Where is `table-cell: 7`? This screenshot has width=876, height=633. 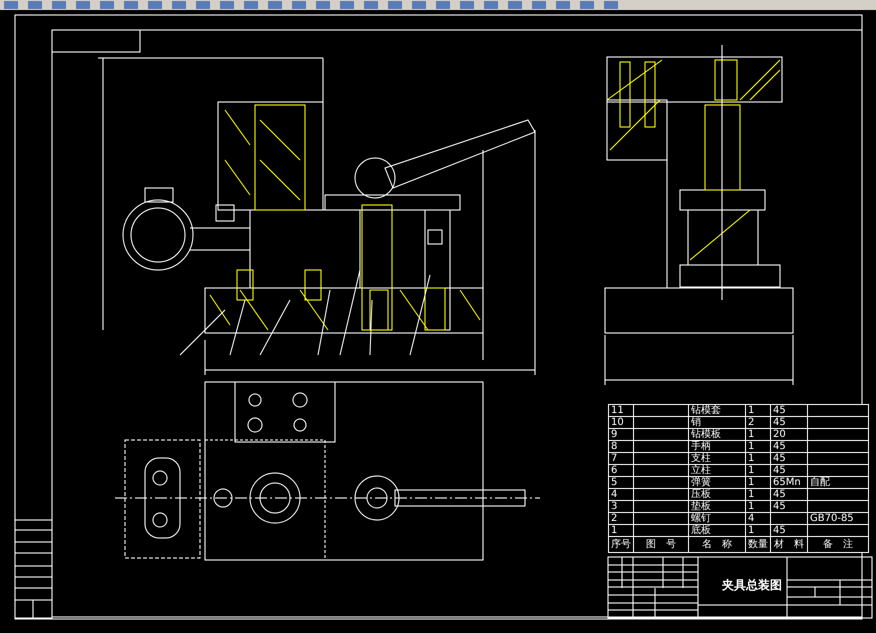
table-cell: 7 is located at coordinates (621, 458).